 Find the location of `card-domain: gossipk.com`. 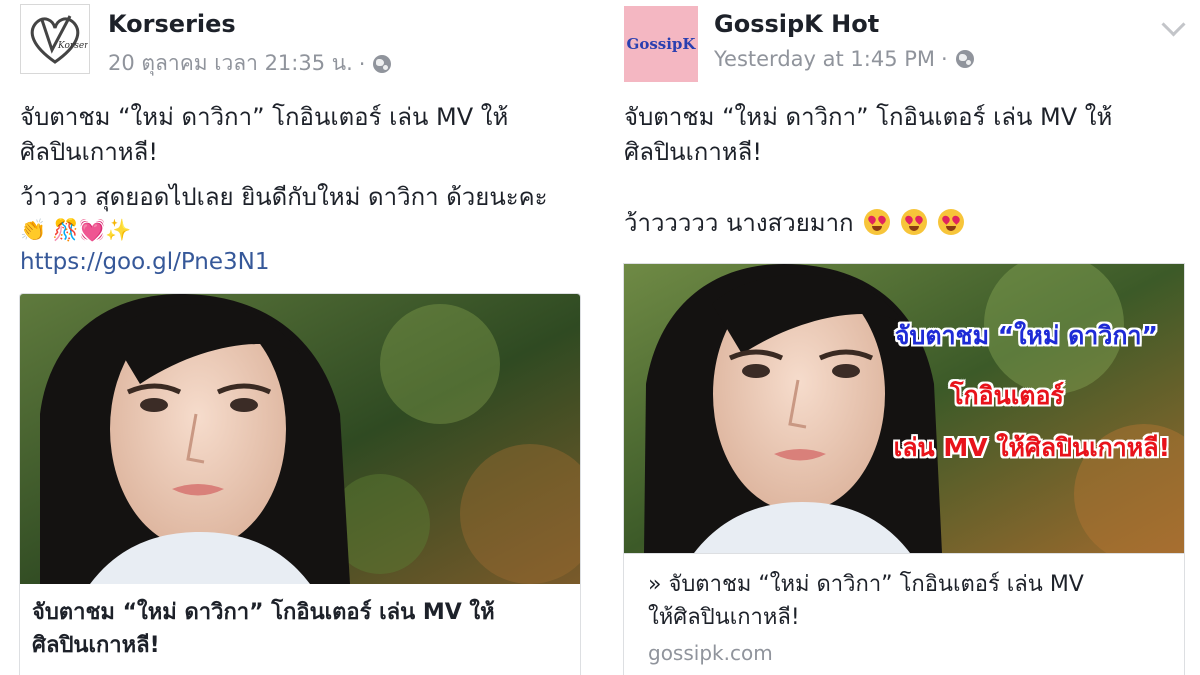

card-domain: gossipk.com is located at coordinates (710, 653).